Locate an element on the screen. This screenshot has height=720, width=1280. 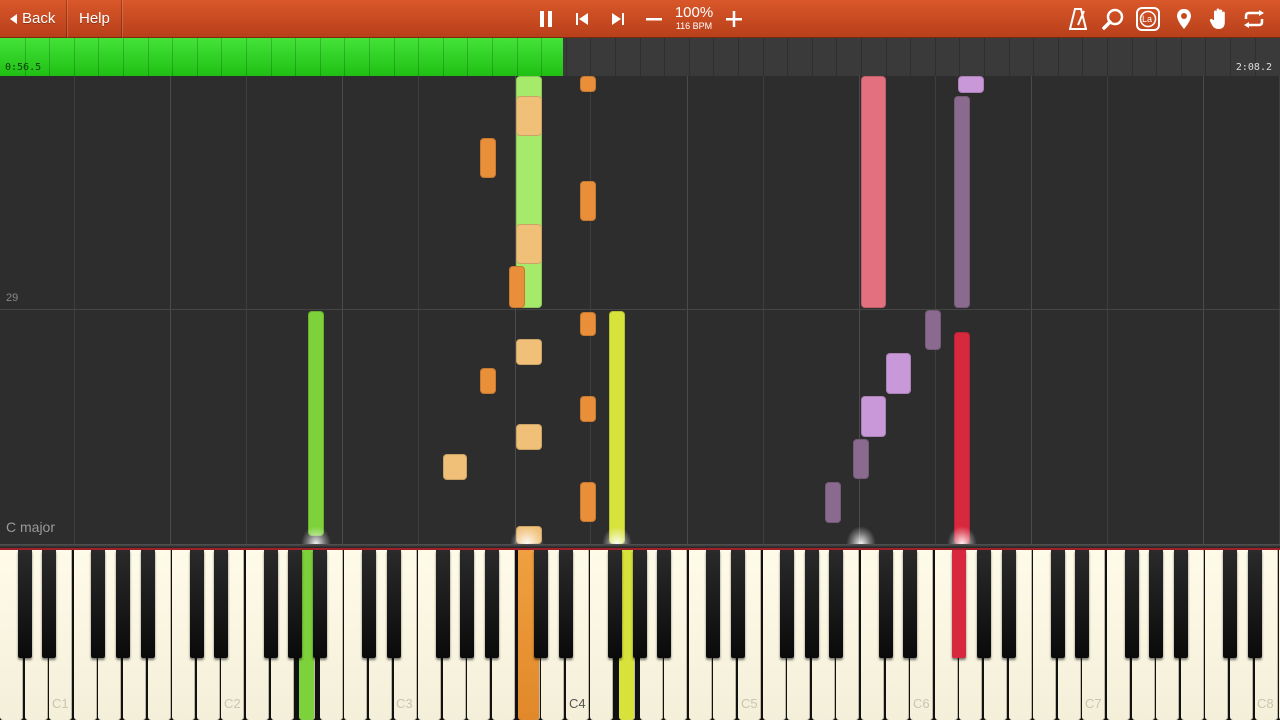
song-progress-bar is located at coordinates (640, 57).